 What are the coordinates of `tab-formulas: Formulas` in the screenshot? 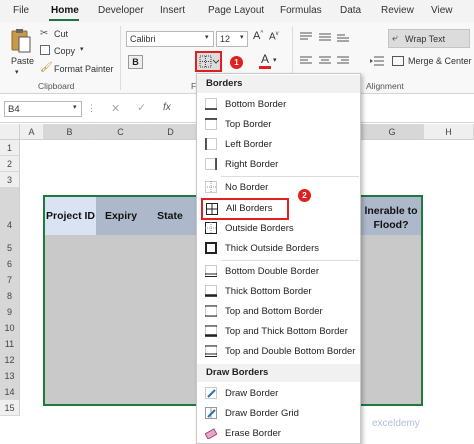 It's located at (301, 10).